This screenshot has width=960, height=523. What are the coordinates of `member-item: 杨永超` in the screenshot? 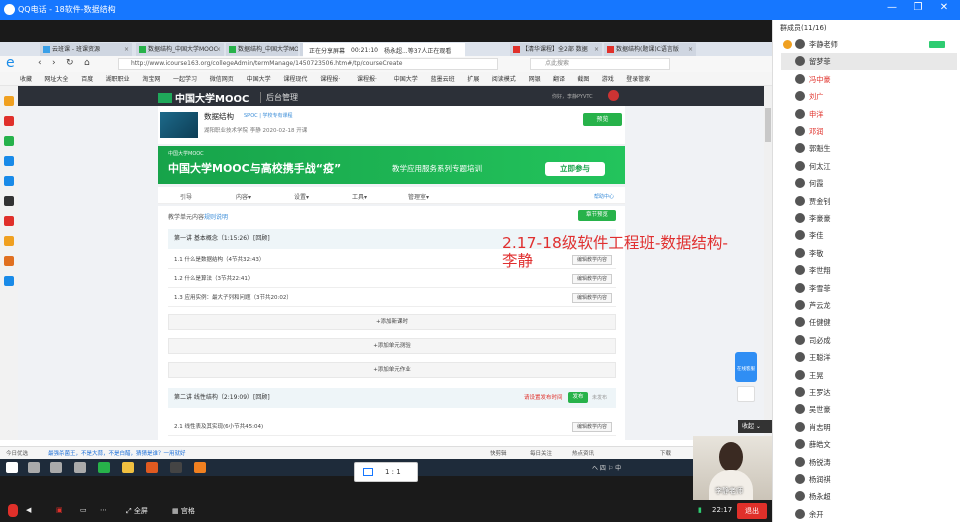 It's located at (869, 496).